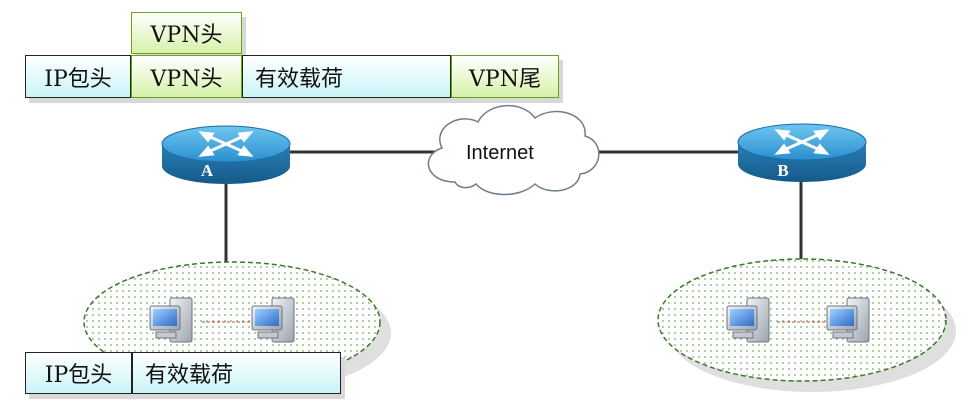 This screenshot has height=406, width=973. I want to click on top-vpn-header-box: VPN头, so click(186, 76).